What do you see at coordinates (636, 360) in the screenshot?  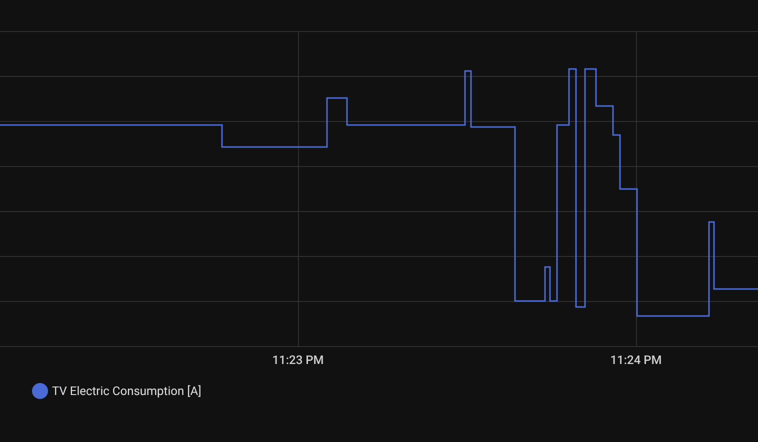 I see `axis-tick-label: 11:24 PM` at bounding box center [636, 360].